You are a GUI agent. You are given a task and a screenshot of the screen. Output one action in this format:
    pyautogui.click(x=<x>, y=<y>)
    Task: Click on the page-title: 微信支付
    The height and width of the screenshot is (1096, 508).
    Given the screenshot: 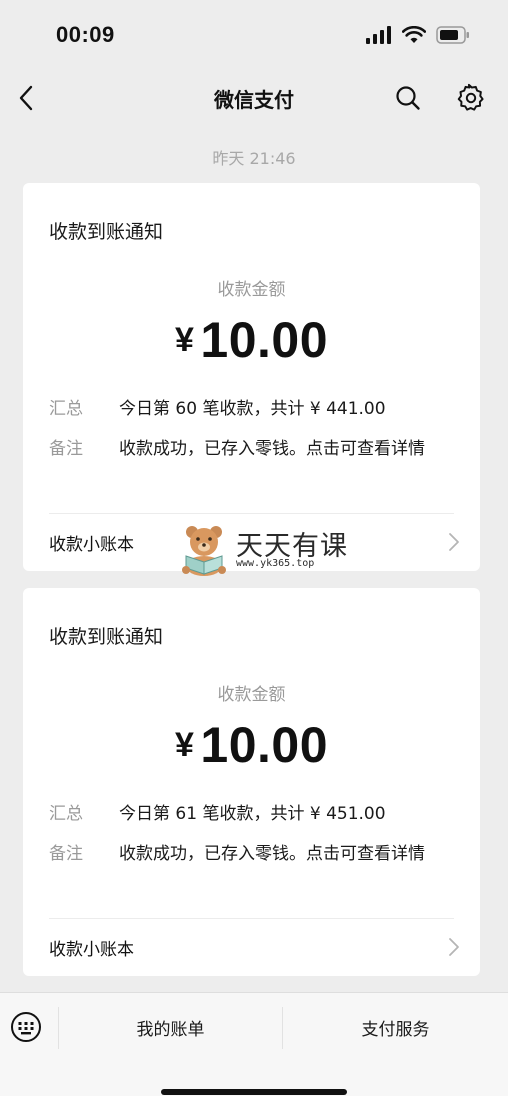 What is the action you would take?
    pyautogui.click(x=254, y=100)
    